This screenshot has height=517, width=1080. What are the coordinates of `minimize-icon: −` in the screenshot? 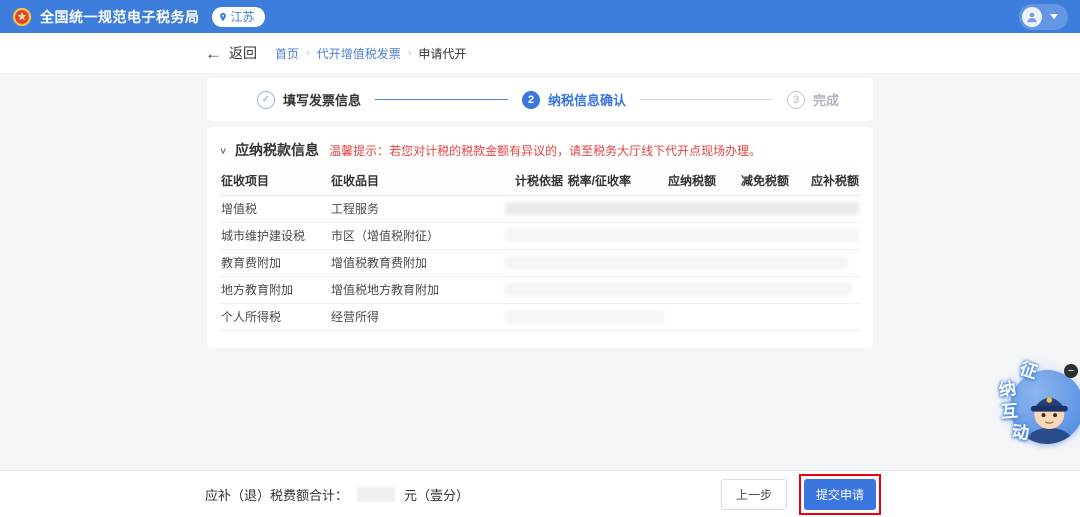 It's located at (1071, 371).